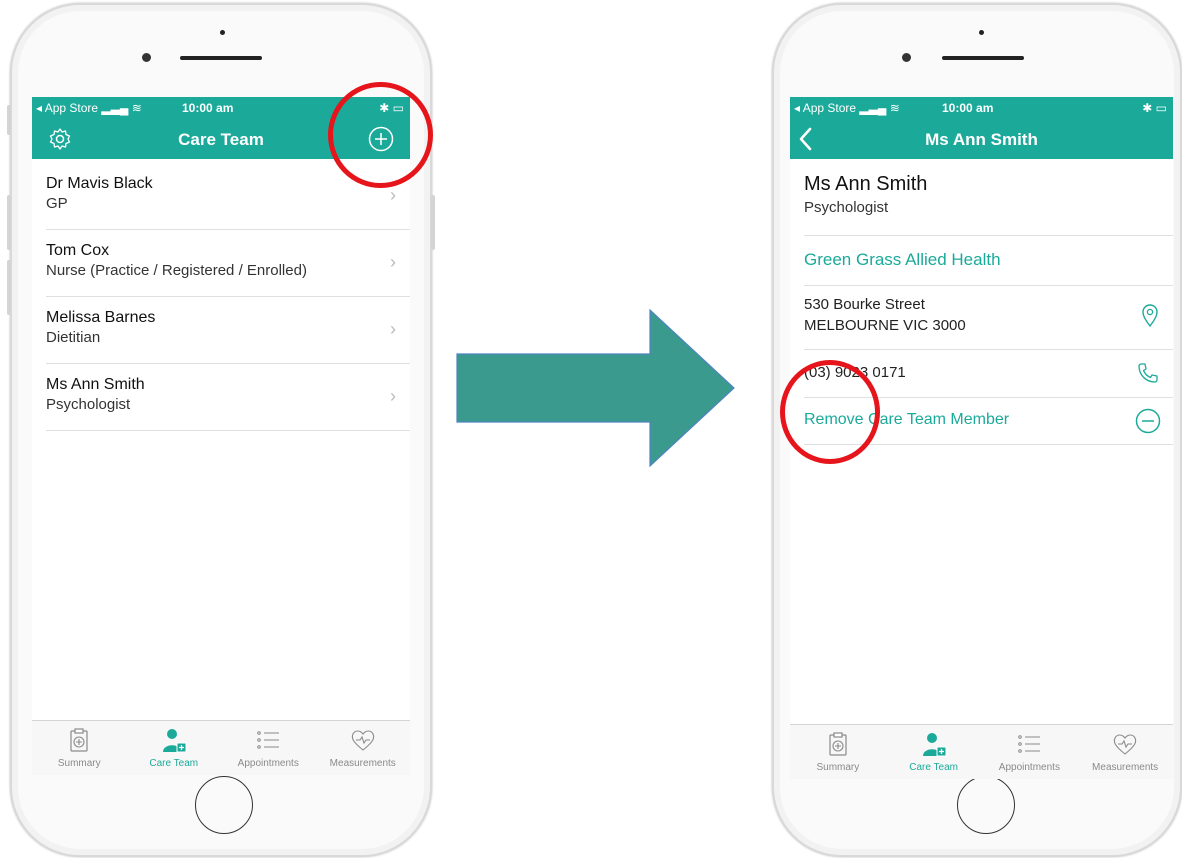 The image size is (1182, 858). Describe the element at coordinates (988, 235) in the screenshot. I see `divider` at that location.